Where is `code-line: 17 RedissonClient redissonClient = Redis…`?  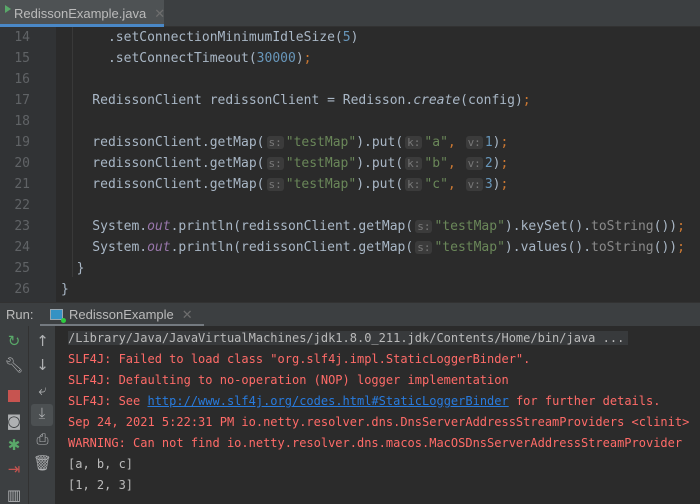
code-line: 17 RedissonClient redissonClient = Redis… is located at coordinates (350, 100).